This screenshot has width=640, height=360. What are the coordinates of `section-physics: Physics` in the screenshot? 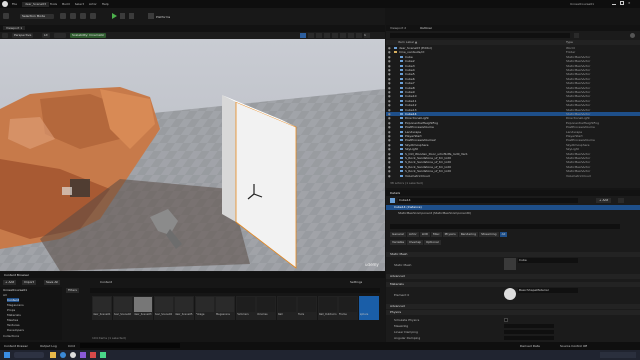 It's located at (513, 312).